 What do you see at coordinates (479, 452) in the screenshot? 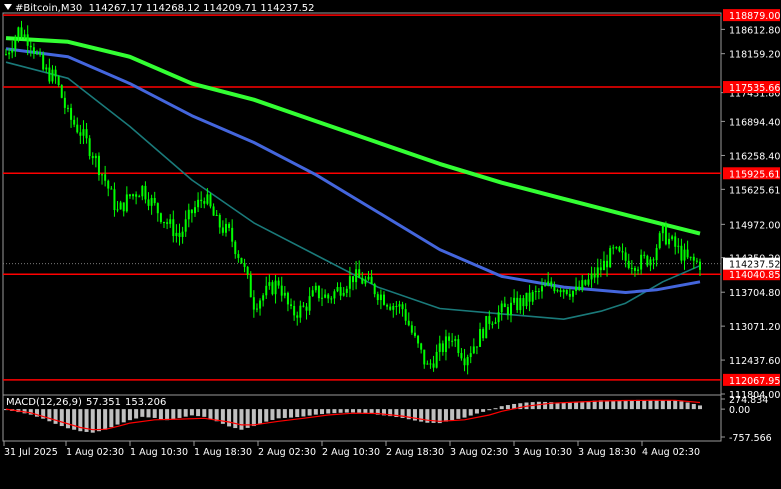
I see `time-tick-label: 3 Aug 02:30` at bounding box center [479, 452].